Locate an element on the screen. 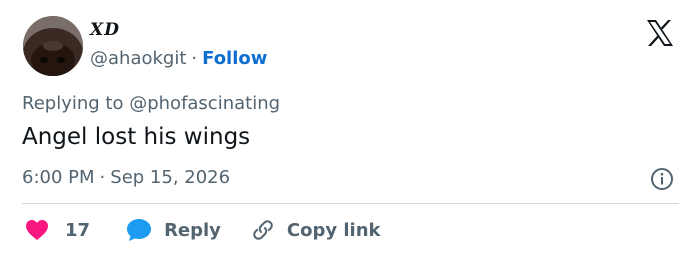 This screenshot has height=256, width=700. reply-button: Reply is located at coordinates (173, 230).